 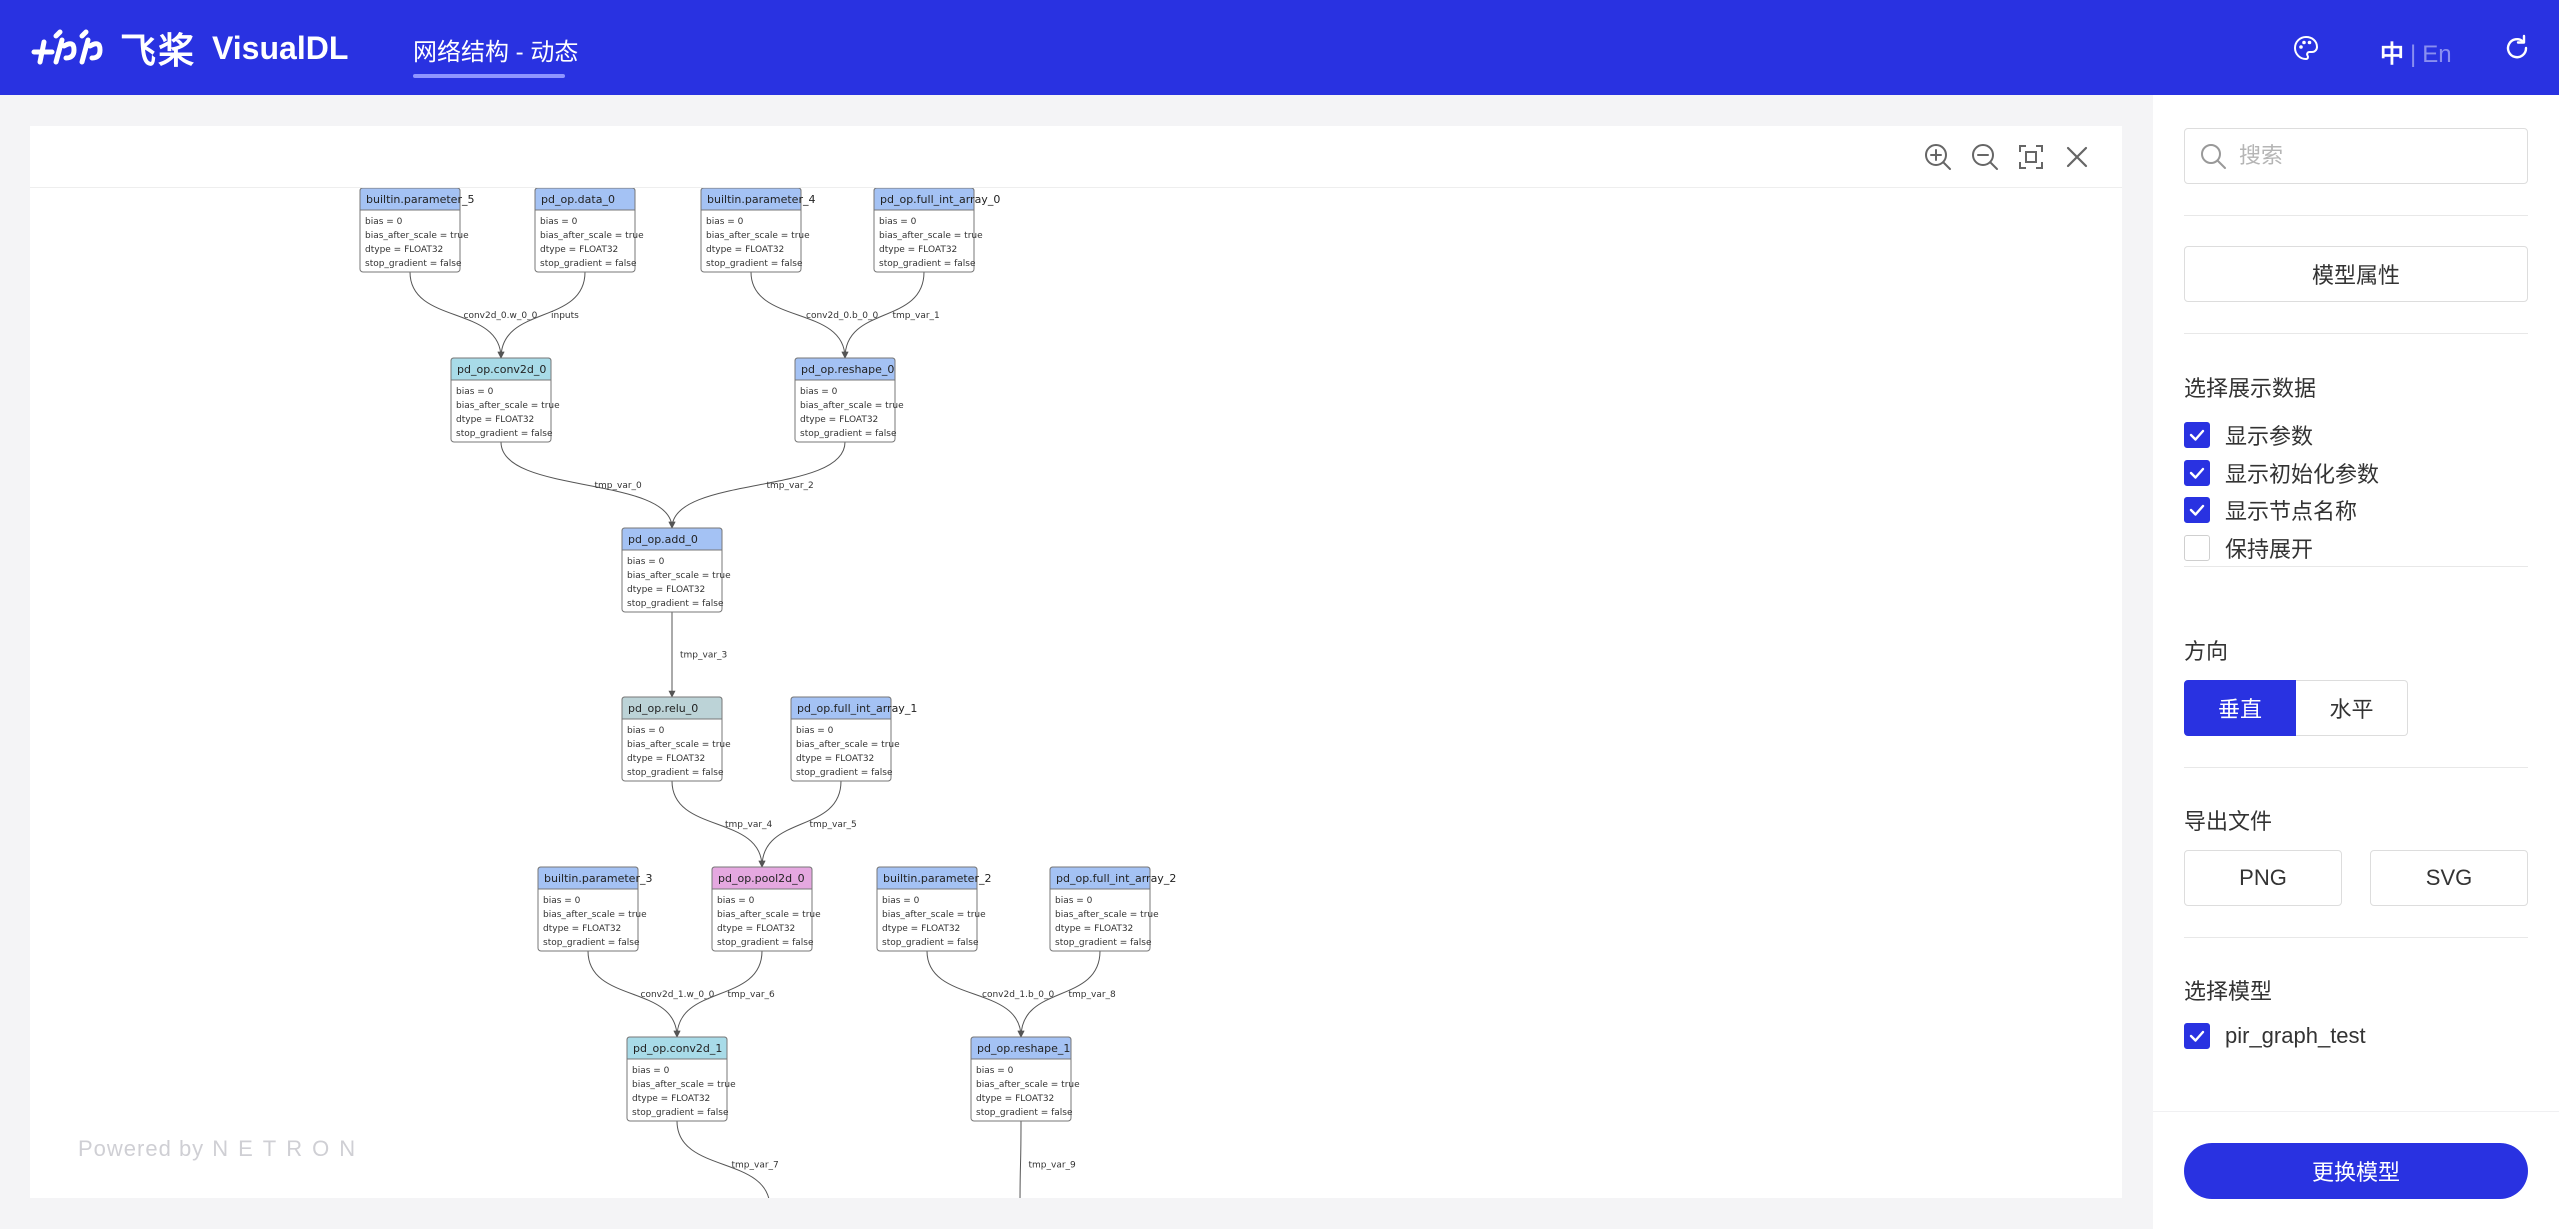 What do you see at coordinates (761, 199) in the screenshot?
I see `node-title: builtin.parameter_4` at bounding box center [761, 199].